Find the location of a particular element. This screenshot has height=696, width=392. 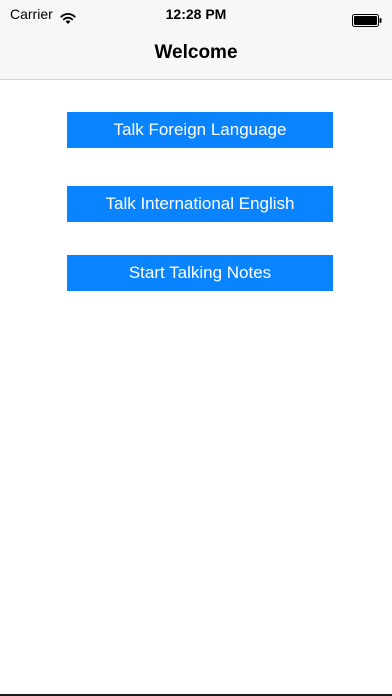

status-time: 12:28 PM is located at coordinates (196, 14).